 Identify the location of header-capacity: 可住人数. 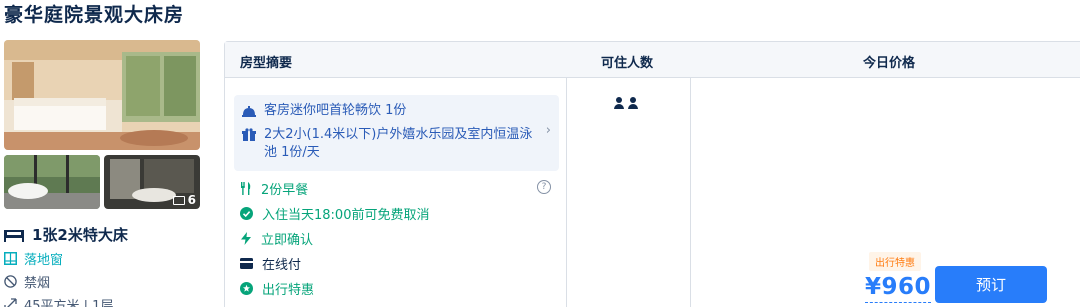
(627, 63).